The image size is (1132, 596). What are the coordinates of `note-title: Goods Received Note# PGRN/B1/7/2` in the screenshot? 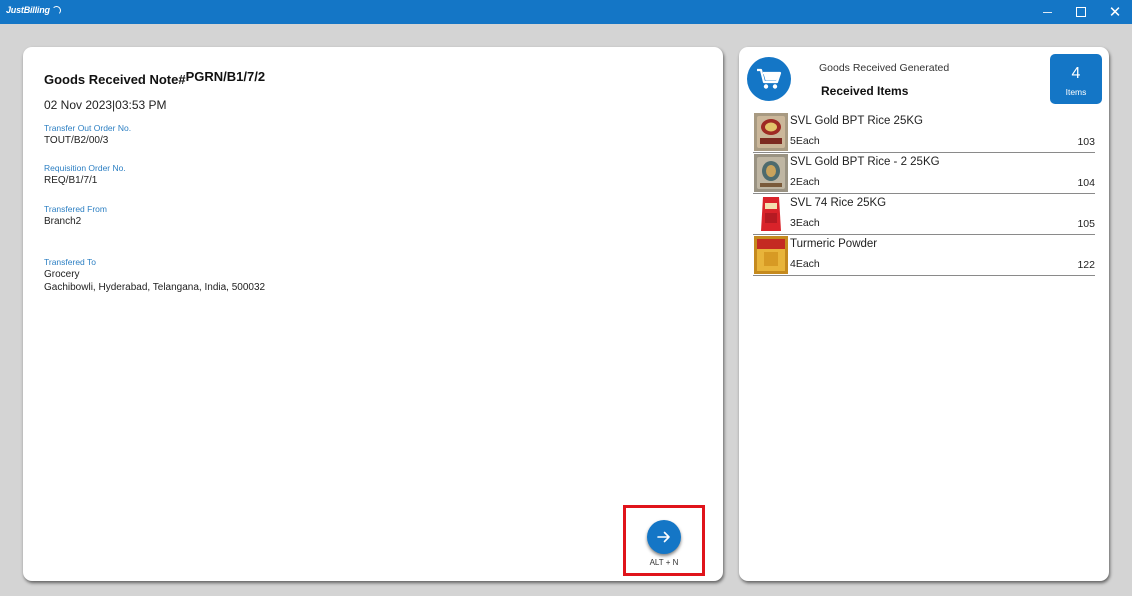 It's located at (155, 78).